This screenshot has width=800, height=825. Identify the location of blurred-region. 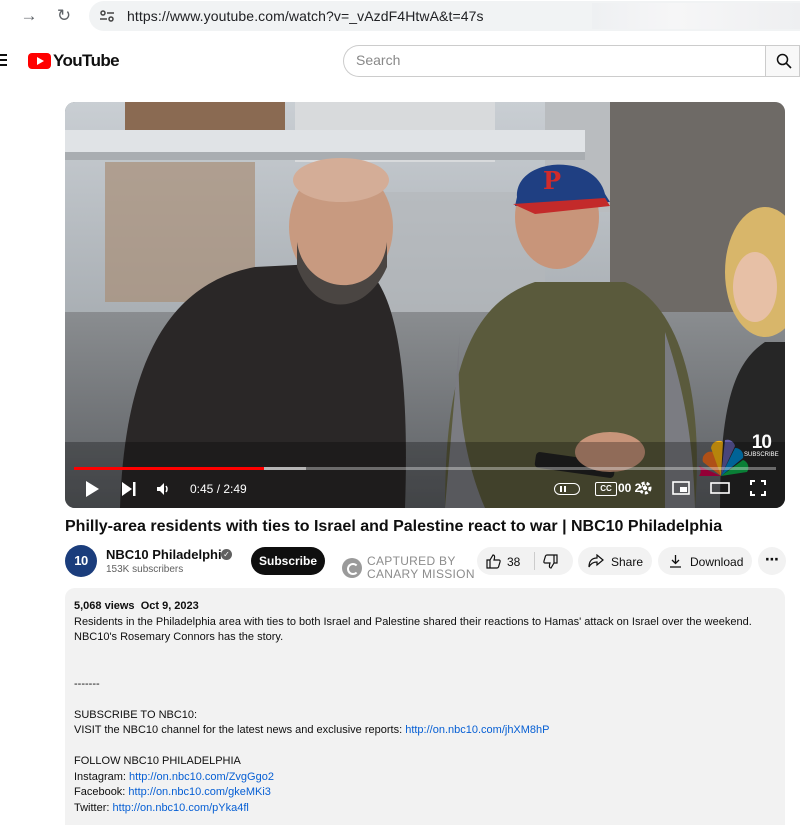
(696, 16).